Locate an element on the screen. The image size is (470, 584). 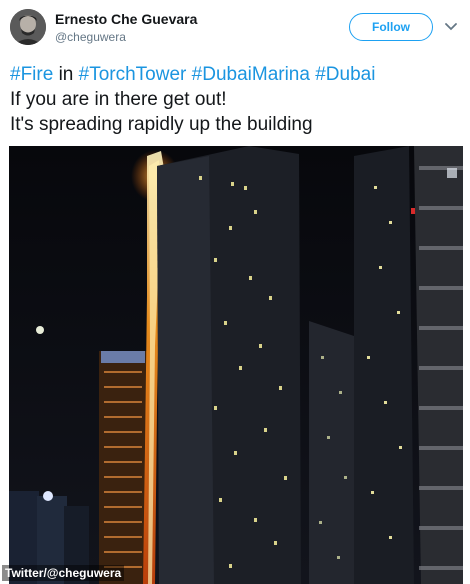
author-handle: @cheguwera is located at coordinates (90, 37).